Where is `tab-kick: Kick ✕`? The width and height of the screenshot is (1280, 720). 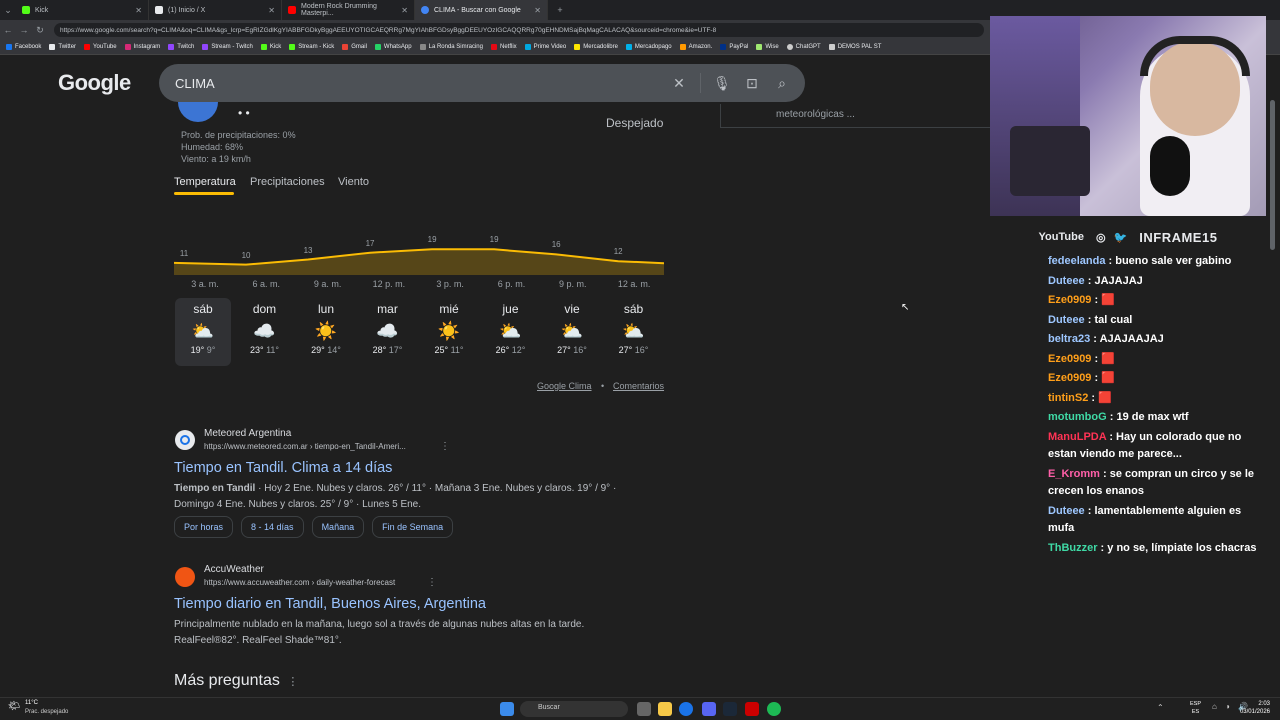 tab-kick: Kick ✕ is located at coordinates (82, 10).